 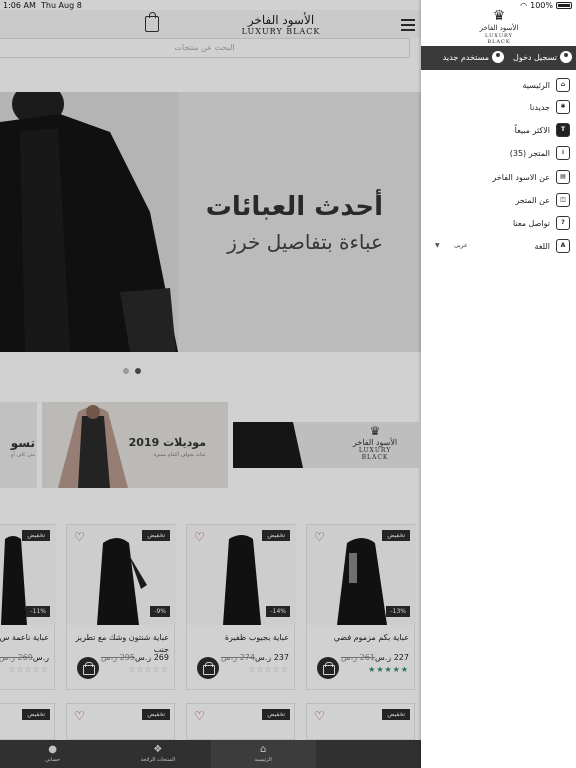 What do you see at coordinates (540, 153) in the screenshot?
I see `drawer-item-store: ⁞ المتجر (35)` at bounding box center [540, 153].